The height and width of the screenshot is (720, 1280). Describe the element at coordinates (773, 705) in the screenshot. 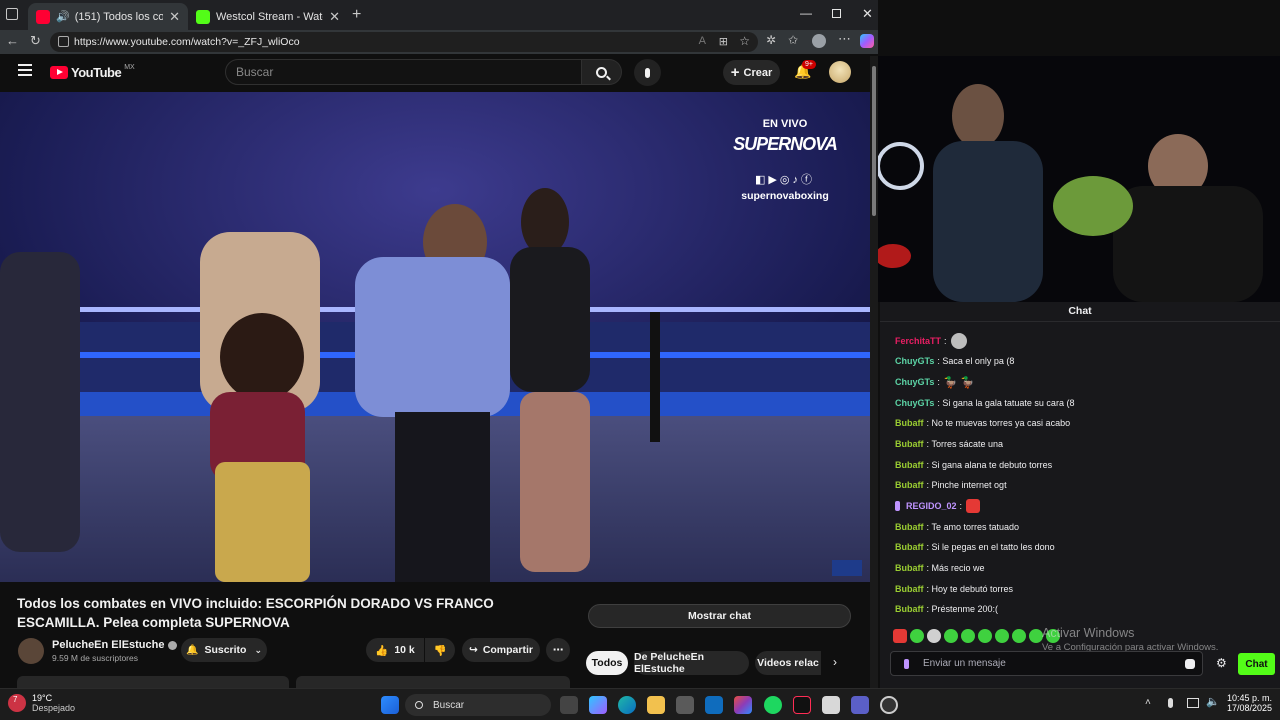

I see `spotify-icon` at that location.